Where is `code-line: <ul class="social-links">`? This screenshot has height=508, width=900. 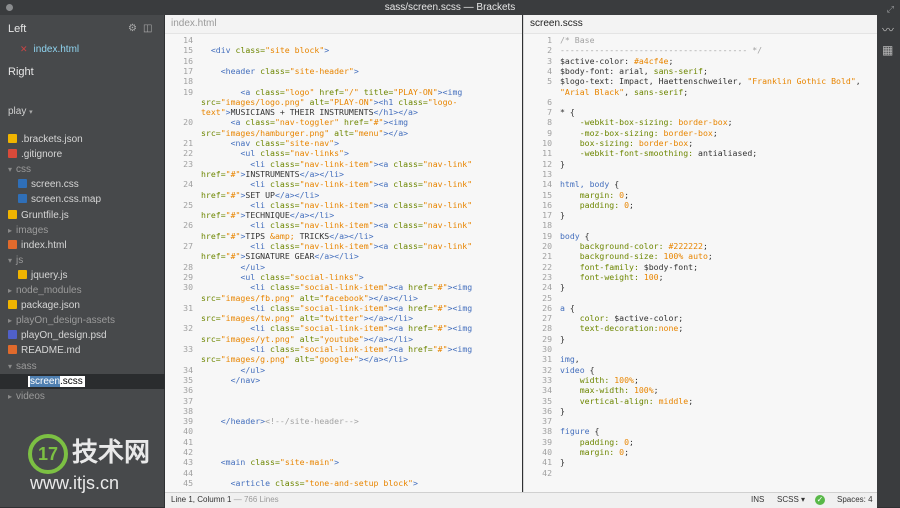 code-line: <ul class="social-links"> is located at coordinates (282, 277).